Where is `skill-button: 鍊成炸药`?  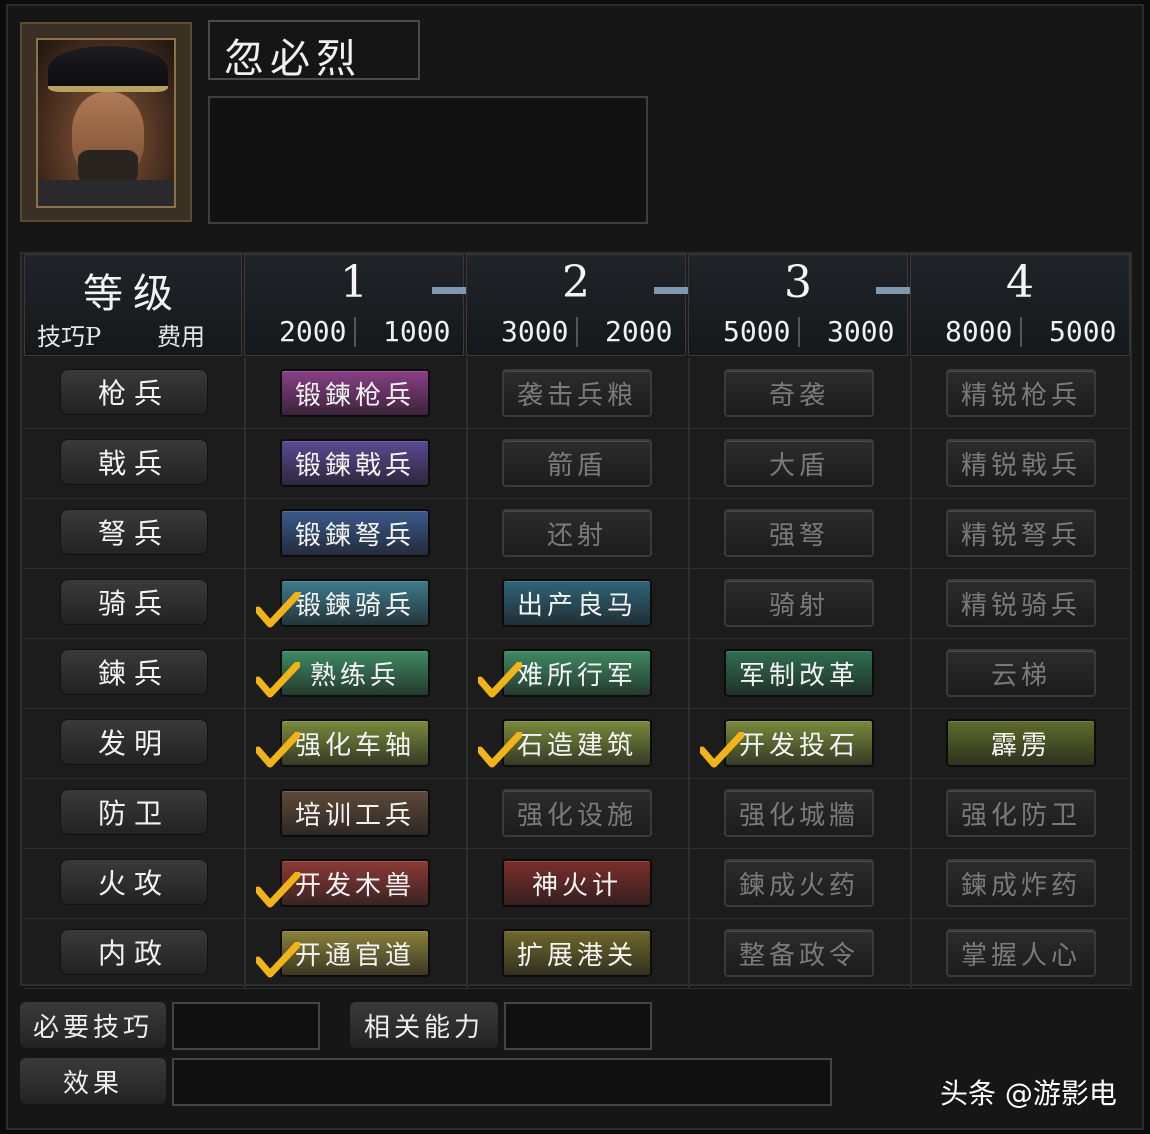 skill-button: 鍊成炸药 is located at coordinates (1021, 883).